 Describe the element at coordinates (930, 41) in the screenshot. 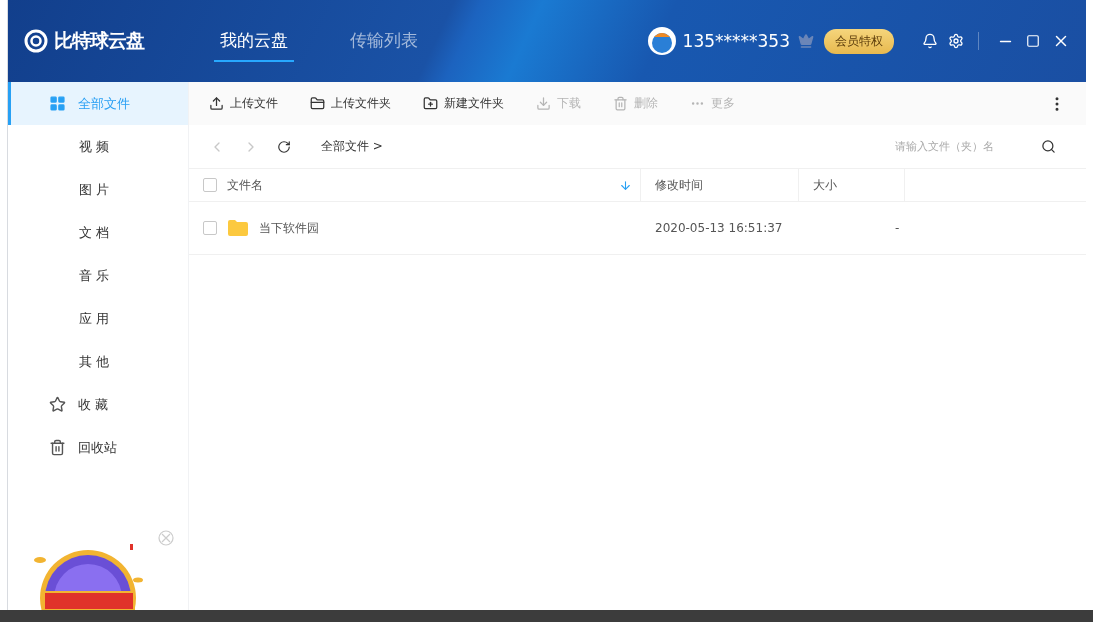

I see `bell-icon` at that location.